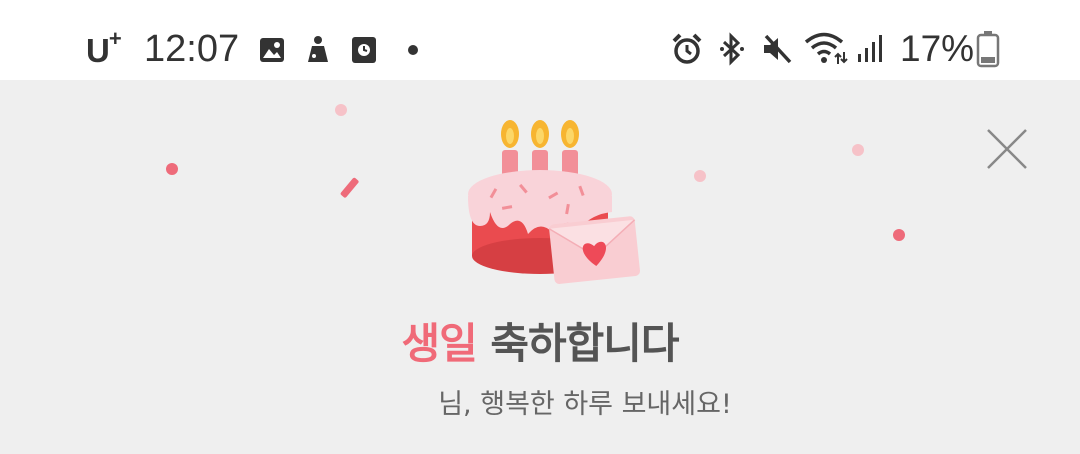 This screenshot has width=1080, height=454. Describe the element at coordinates (318, 49) in the screenshot. I see `game-icon` at that location.